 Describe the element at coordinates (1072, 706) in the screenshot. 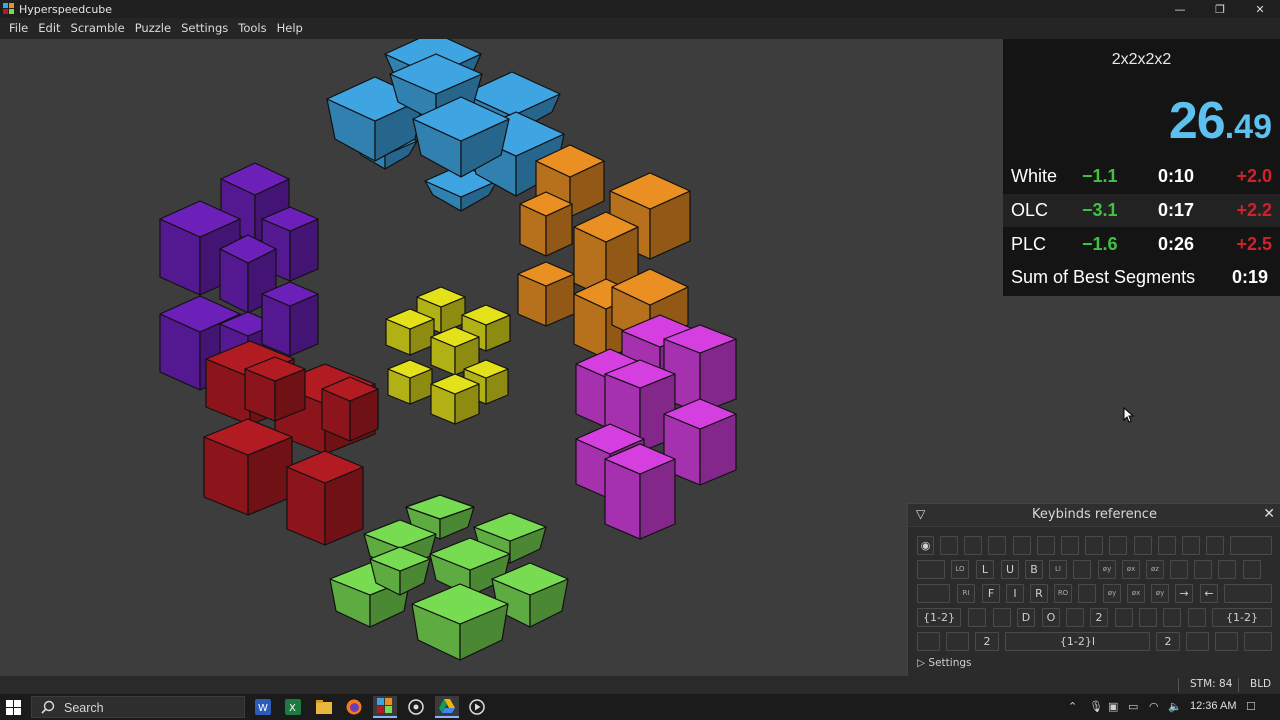

I see `chevron-up-icon: ⌃` at that location.